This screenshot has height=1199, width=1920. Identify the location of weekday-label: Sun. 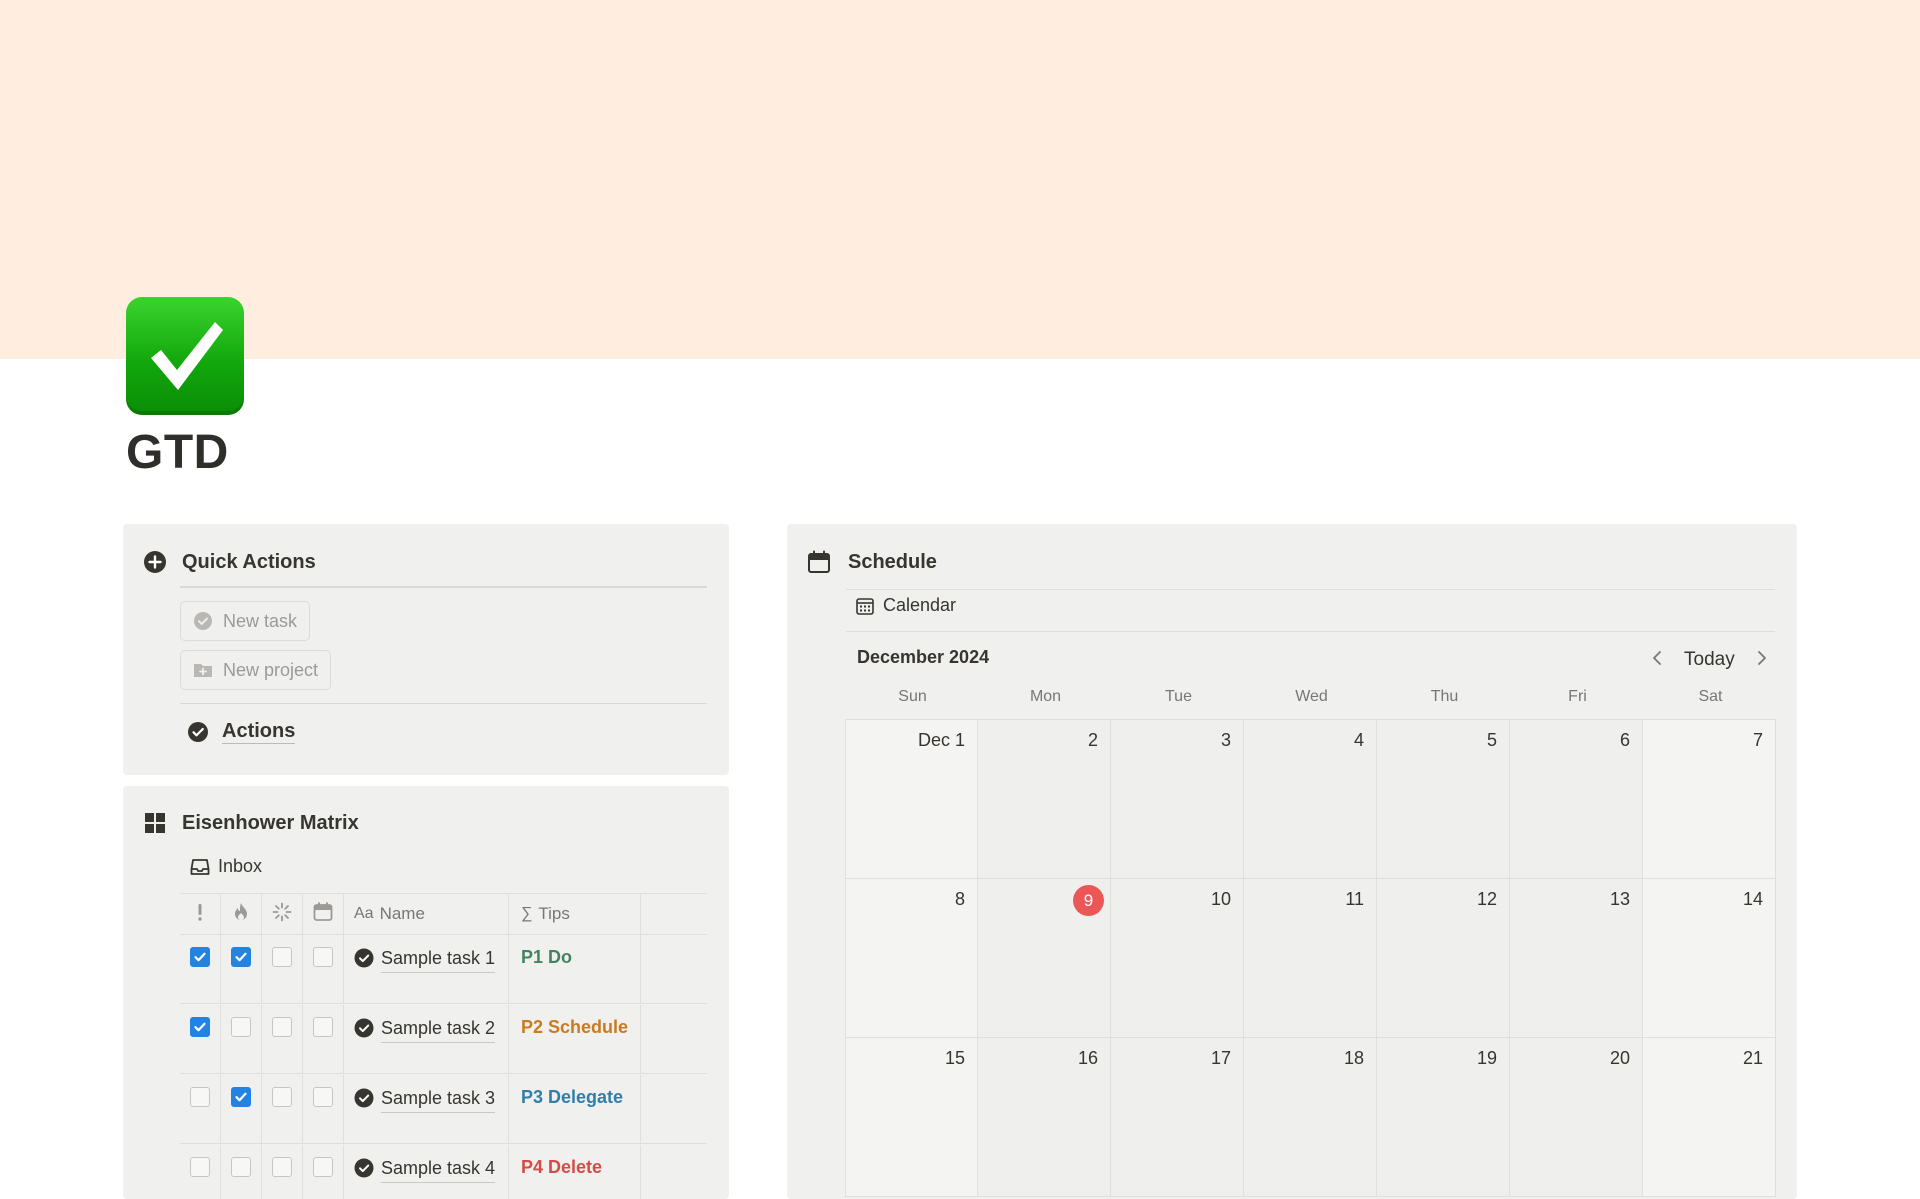
(912, 696).